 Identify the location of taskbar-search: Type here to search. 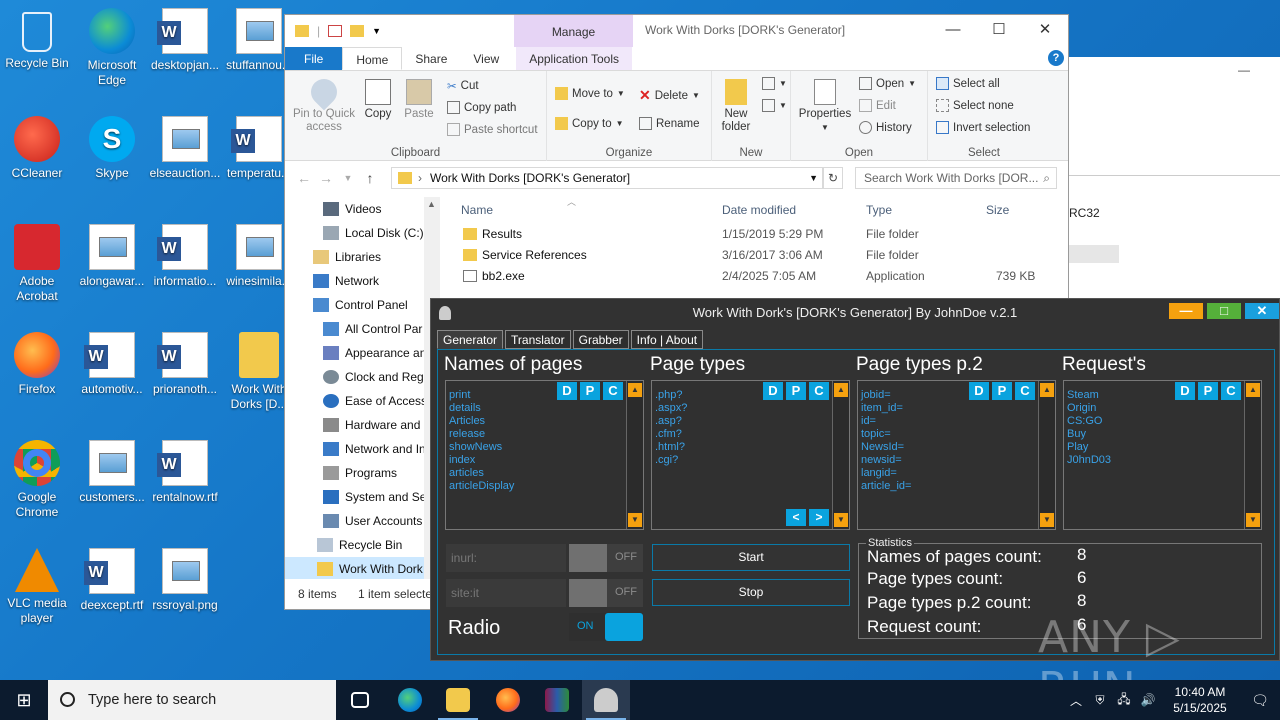
(192, 700).